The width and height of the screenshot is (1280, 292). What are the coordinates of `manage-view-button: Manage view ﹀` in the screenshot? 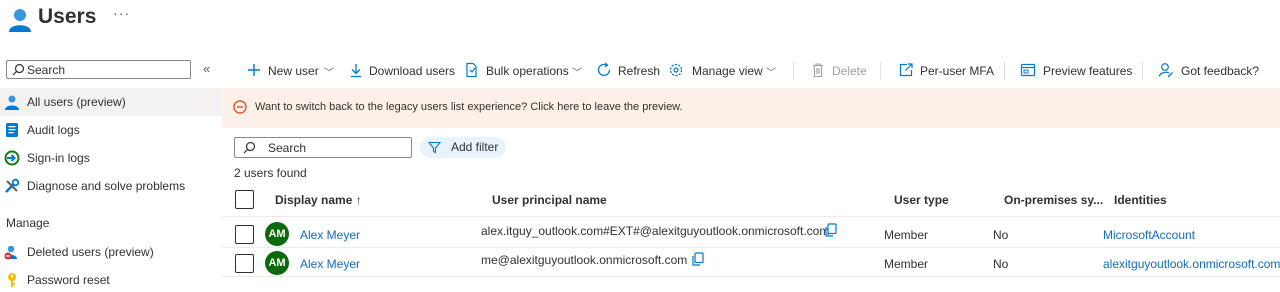 It's located at (724, 70).